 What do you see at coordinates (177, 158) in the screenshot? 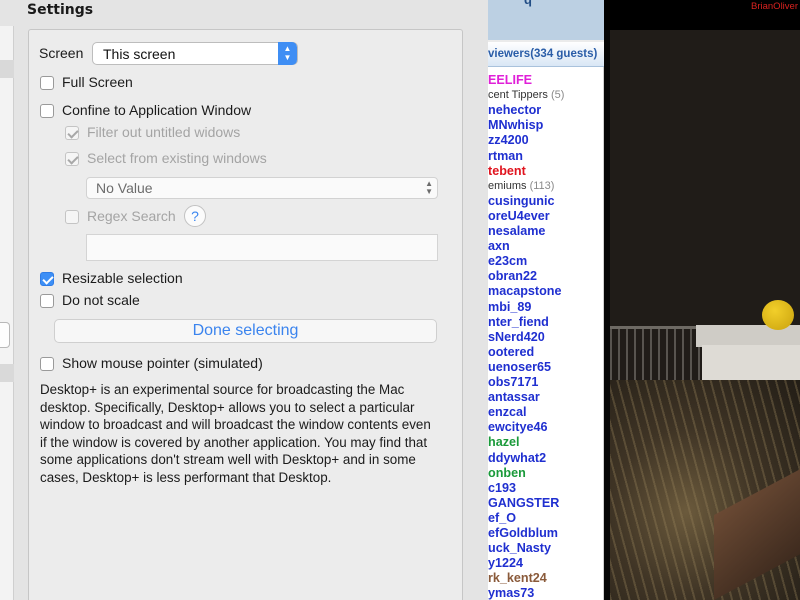
I see `select-existing-label: Select from existing windows` at bounding box center [177, 158].